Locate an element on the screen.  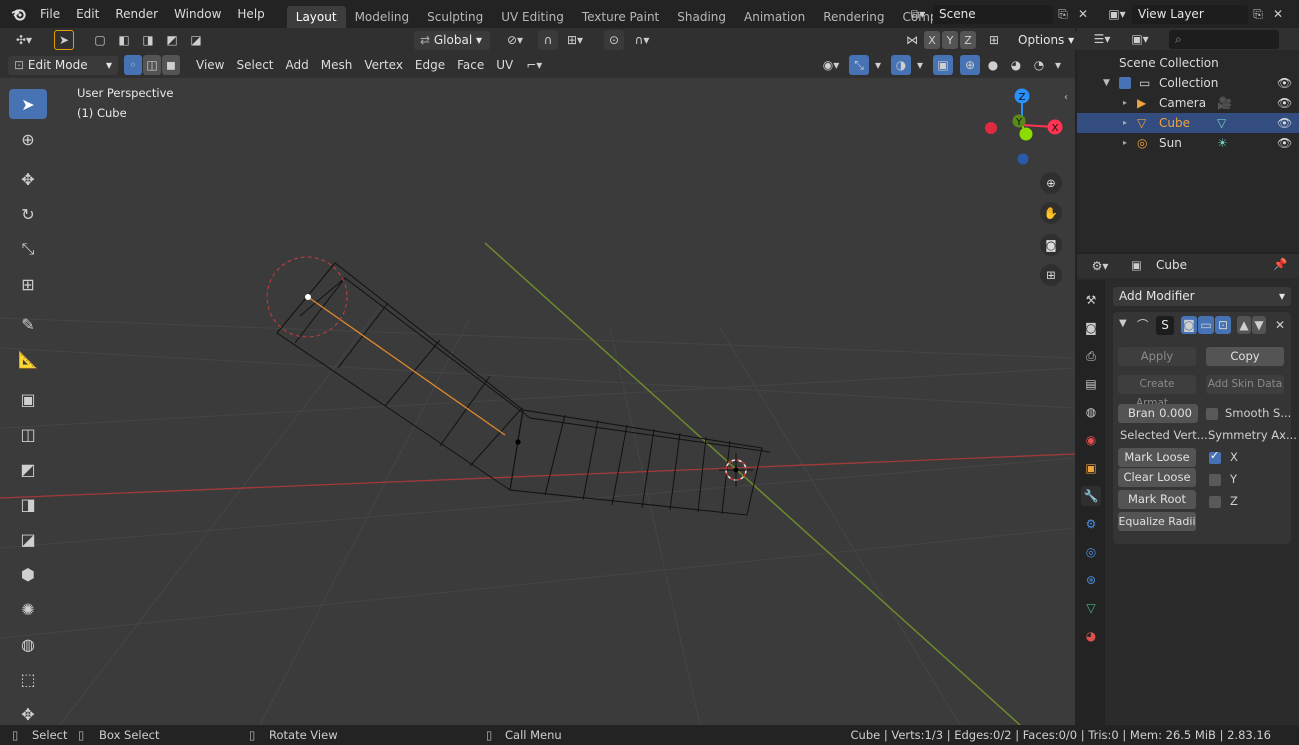
menu-window: Window is located at coordinates (197, 14).